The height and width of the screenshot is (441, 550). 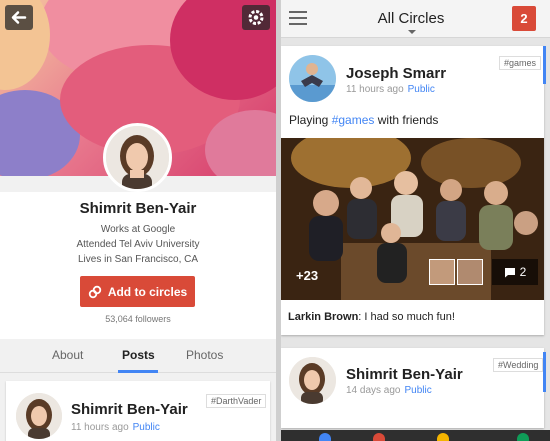 What do you see at coordinates (310, 120) in the screenshot?
I see `post-text-start: Playing` at bounding box center [310, 120].